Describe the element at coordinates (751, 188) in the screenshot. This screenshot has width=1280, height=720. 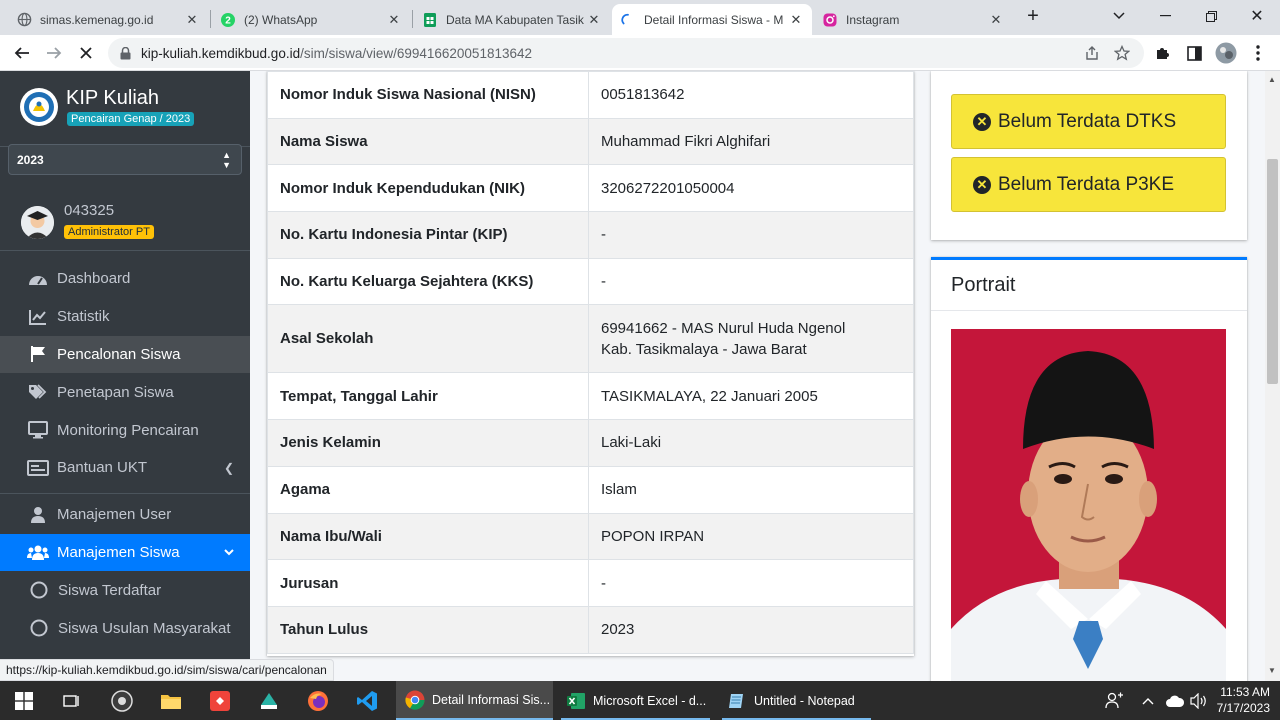
I see `detail-value: 3206272201050004` at that location.